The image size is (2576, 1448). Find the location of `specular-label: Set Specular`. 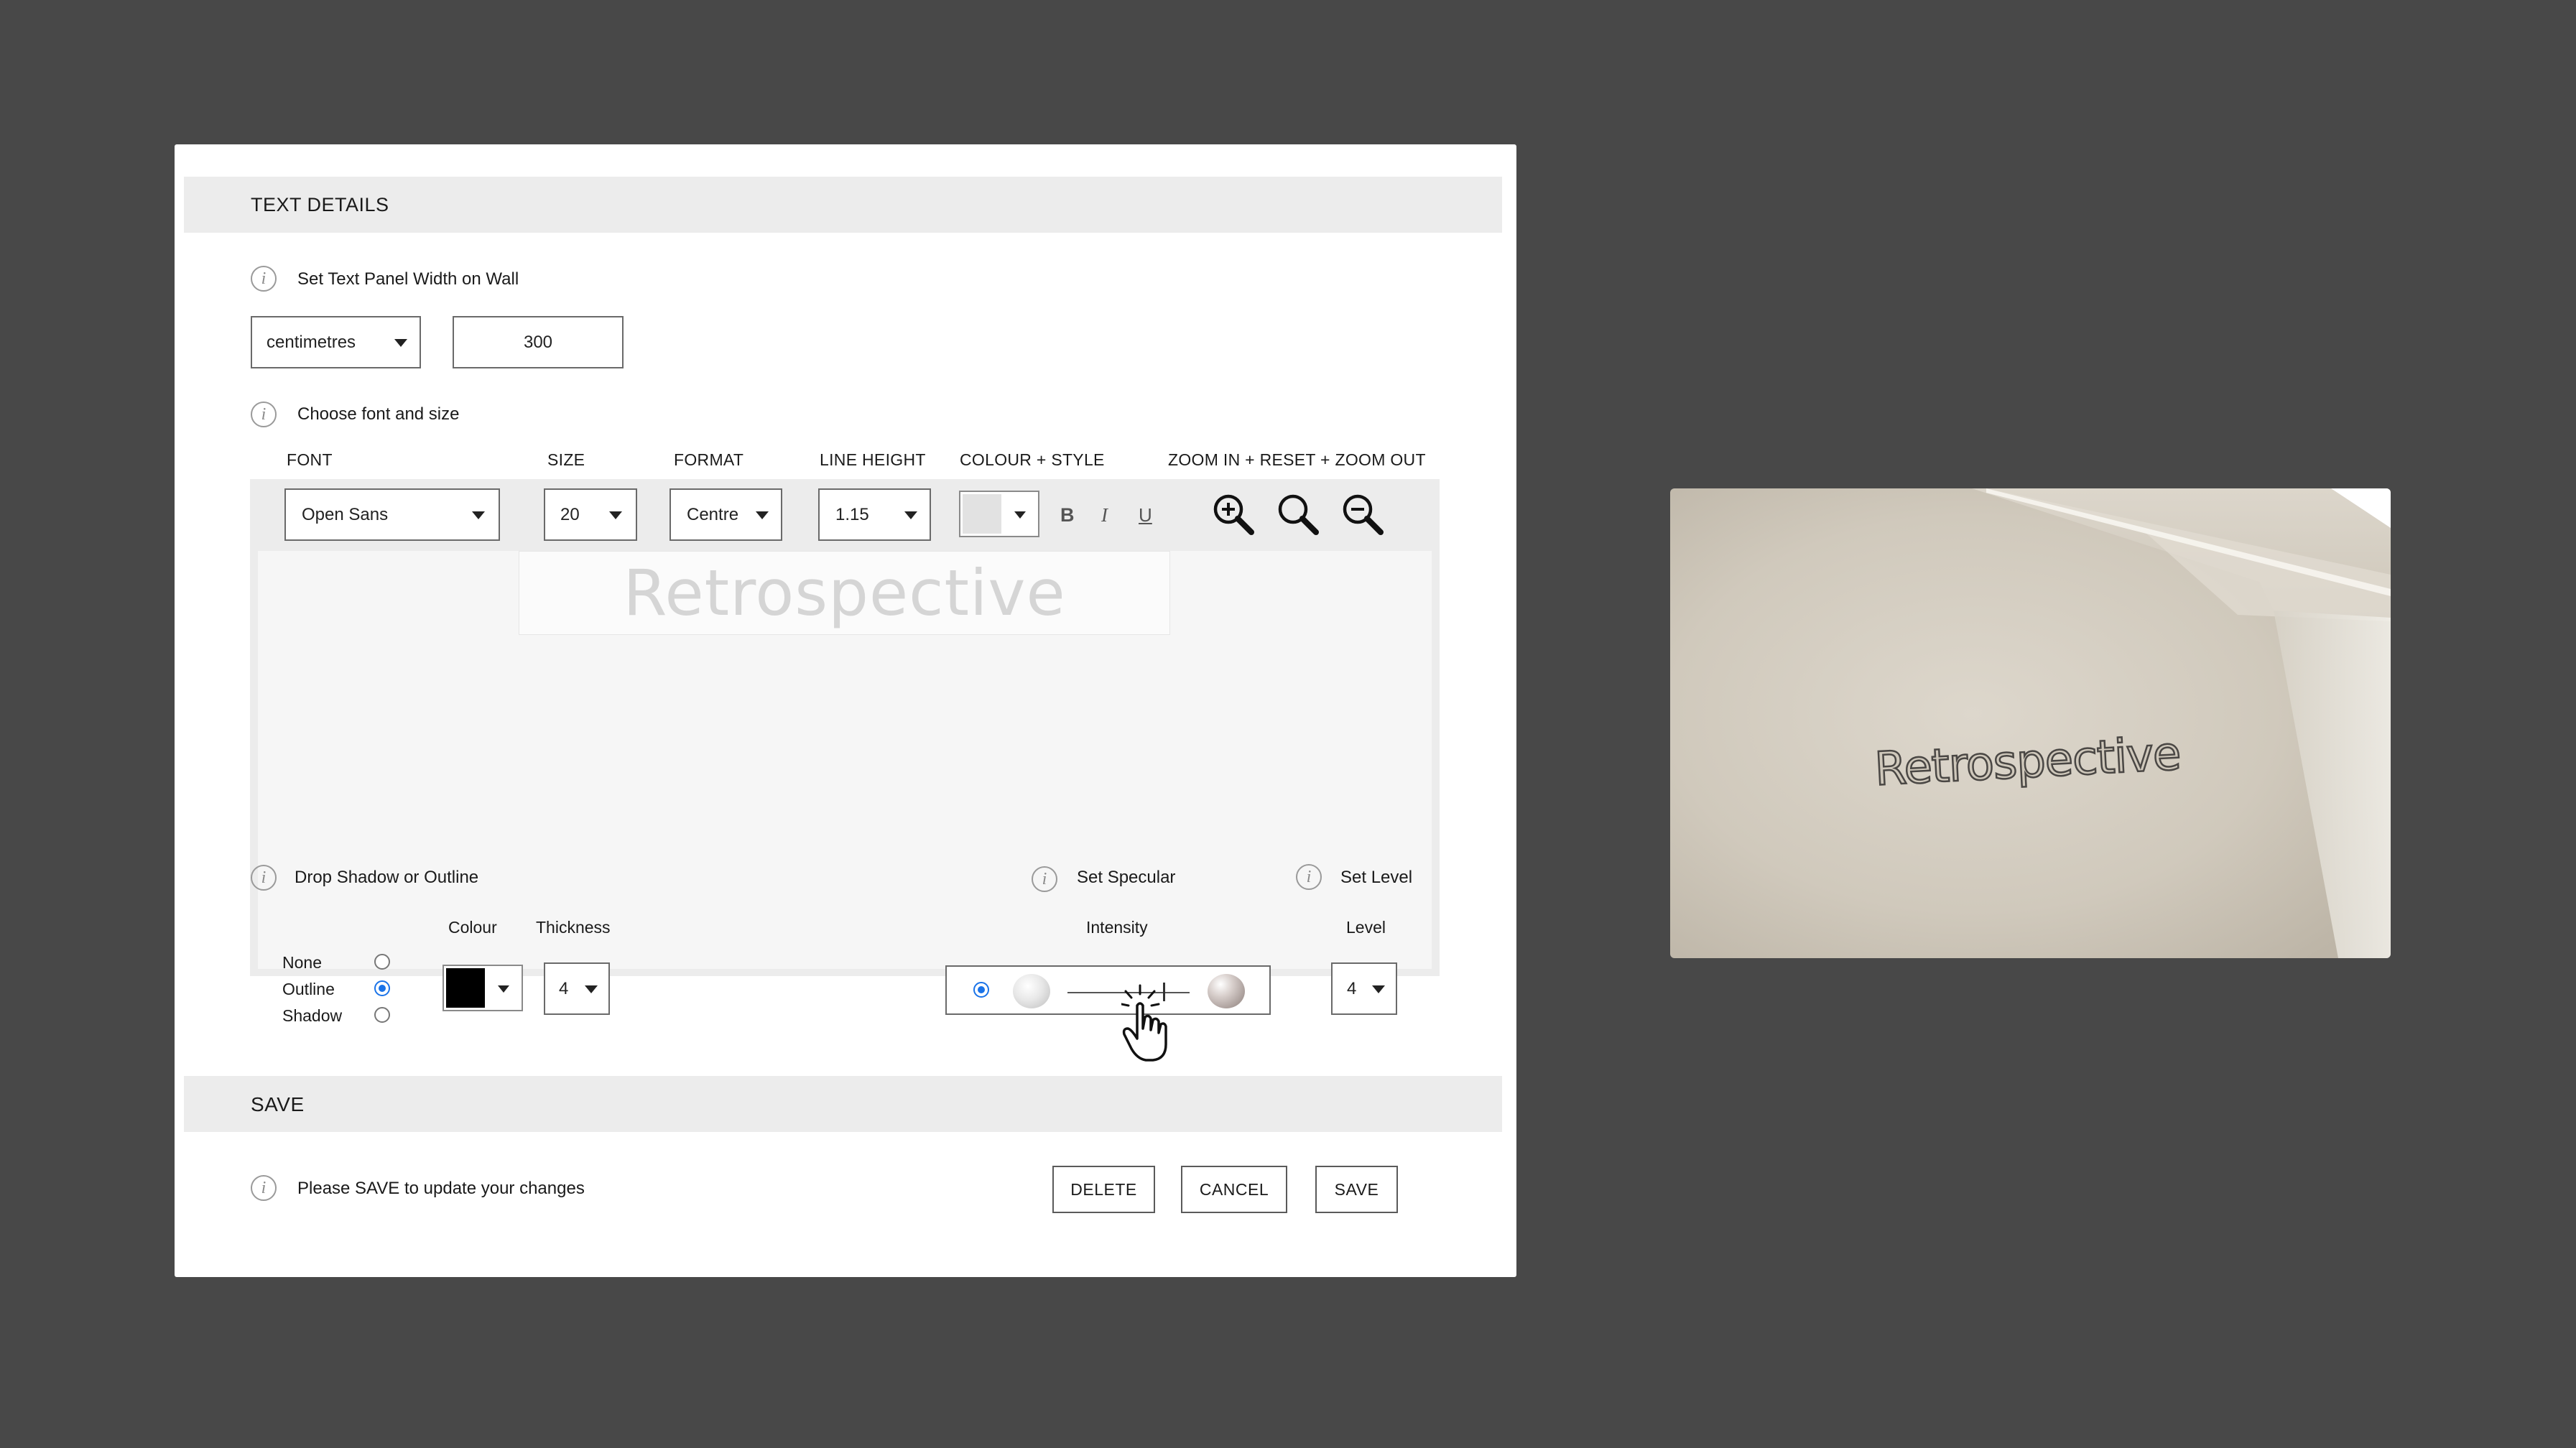

specular-label: Set Specular is located at coordinates (1126, 877).